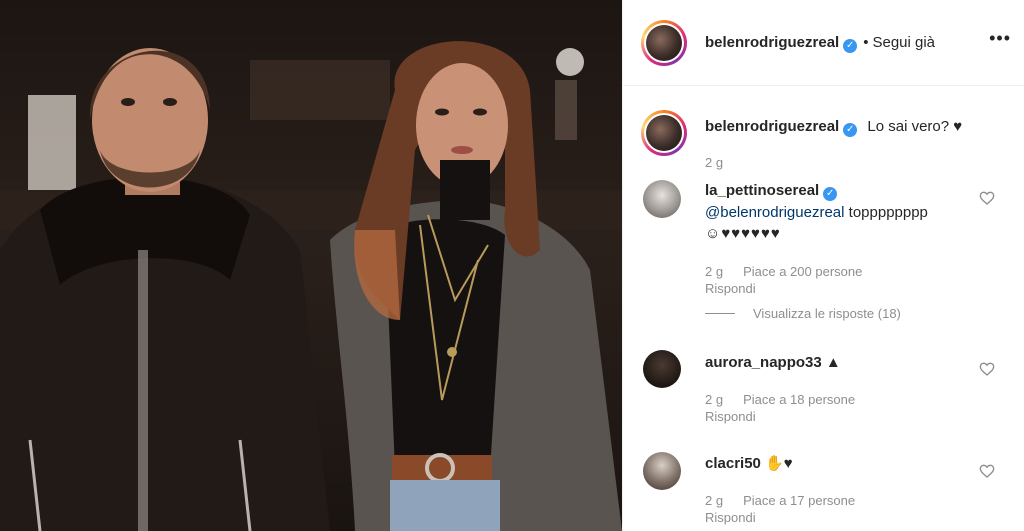 This screenshot has width=1024, height=531. What do you see at coordinates (762, 190) in the screenshot?
I see `commenter-username: la_pettinosereal` at bounding box center [762, 190].